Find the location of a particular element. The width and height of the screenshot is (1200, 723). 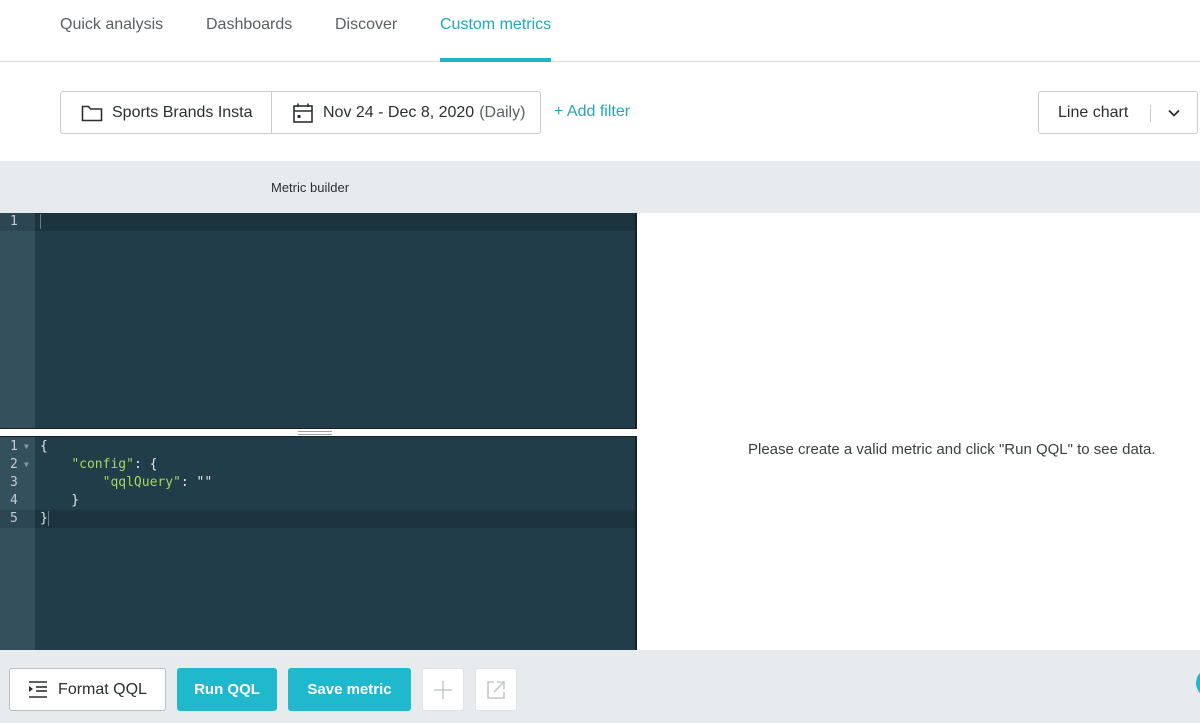

line-code: "config": { is located at coordinates (98, 465).